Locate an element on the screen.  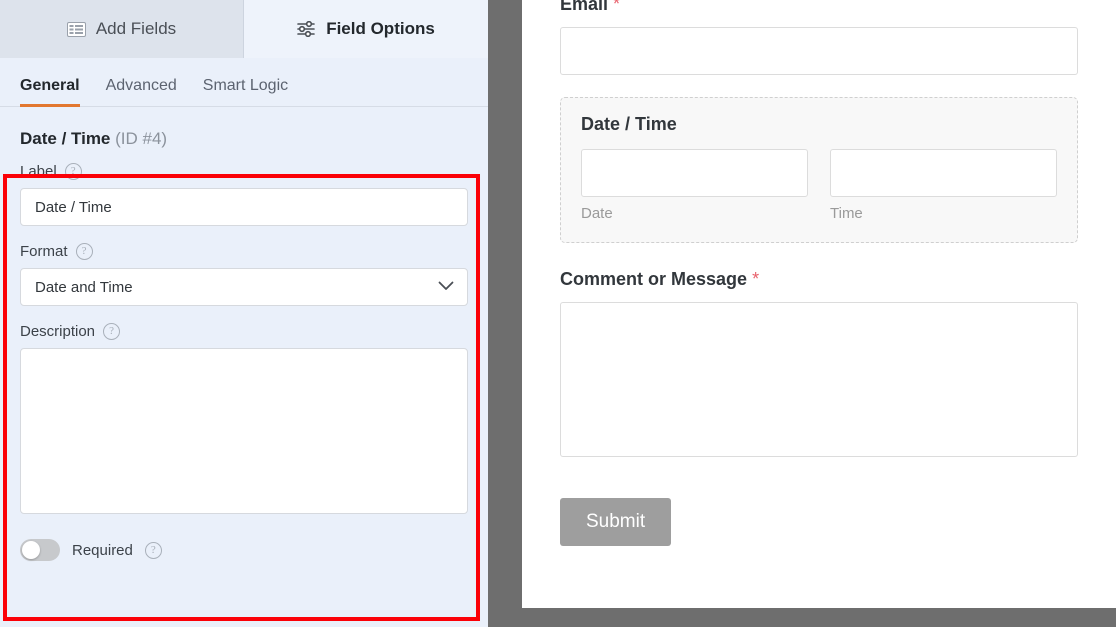
option-group-format: Format ? is located at coordinates (244, 274).